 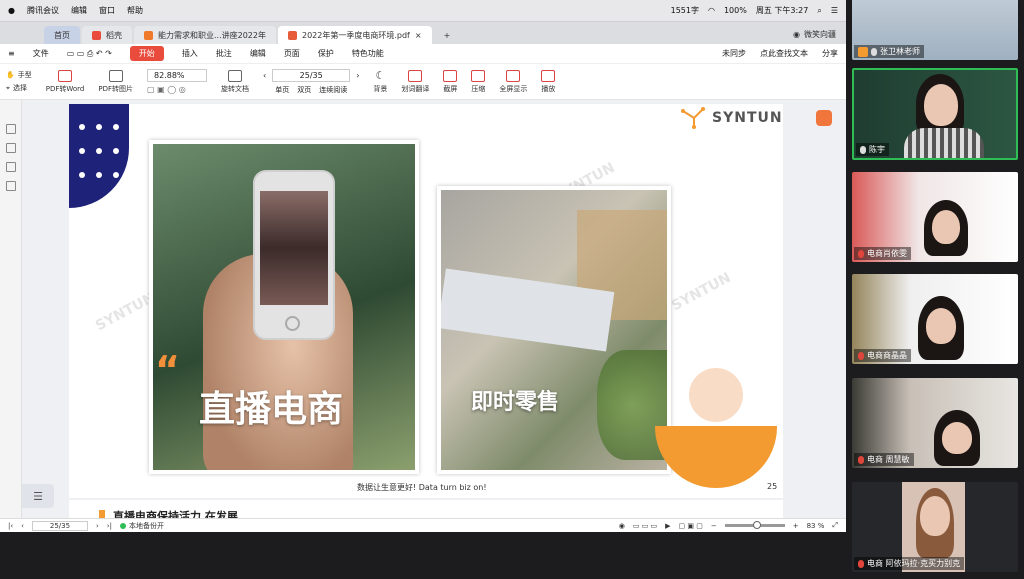 I want to click on first-page-icon: |‹, so click(x=10, y=526).